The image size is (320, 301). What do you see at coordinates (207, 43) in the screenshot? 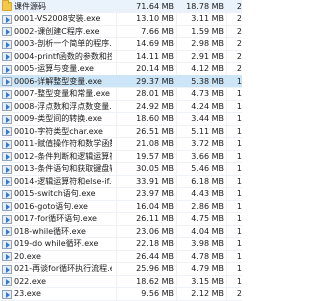
I see `compressed-size: 2.98 MB` at bounding box center [207, 43].